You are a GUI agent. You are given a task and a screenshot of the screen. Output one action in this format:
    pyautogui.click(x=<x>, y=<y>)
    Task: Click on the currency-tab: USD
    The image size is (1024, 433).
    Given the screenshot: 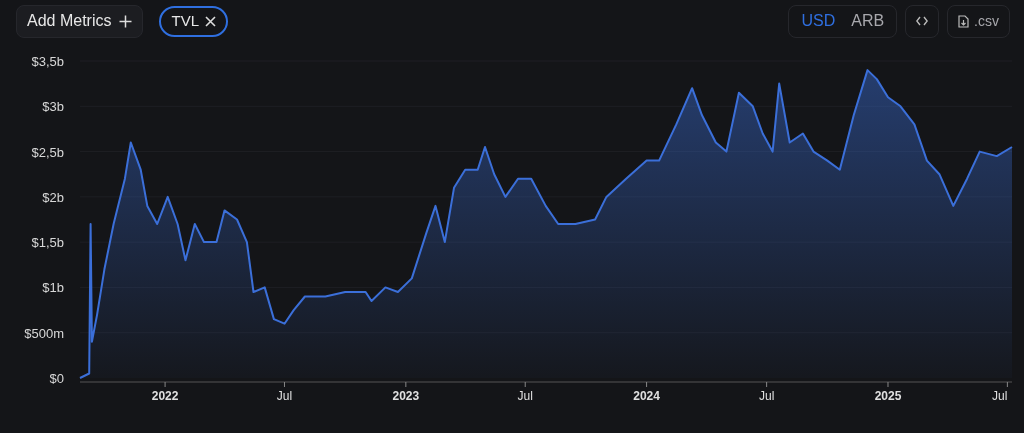 What is the action you would take?
    pyautogui.click(x=818, y=21)
    